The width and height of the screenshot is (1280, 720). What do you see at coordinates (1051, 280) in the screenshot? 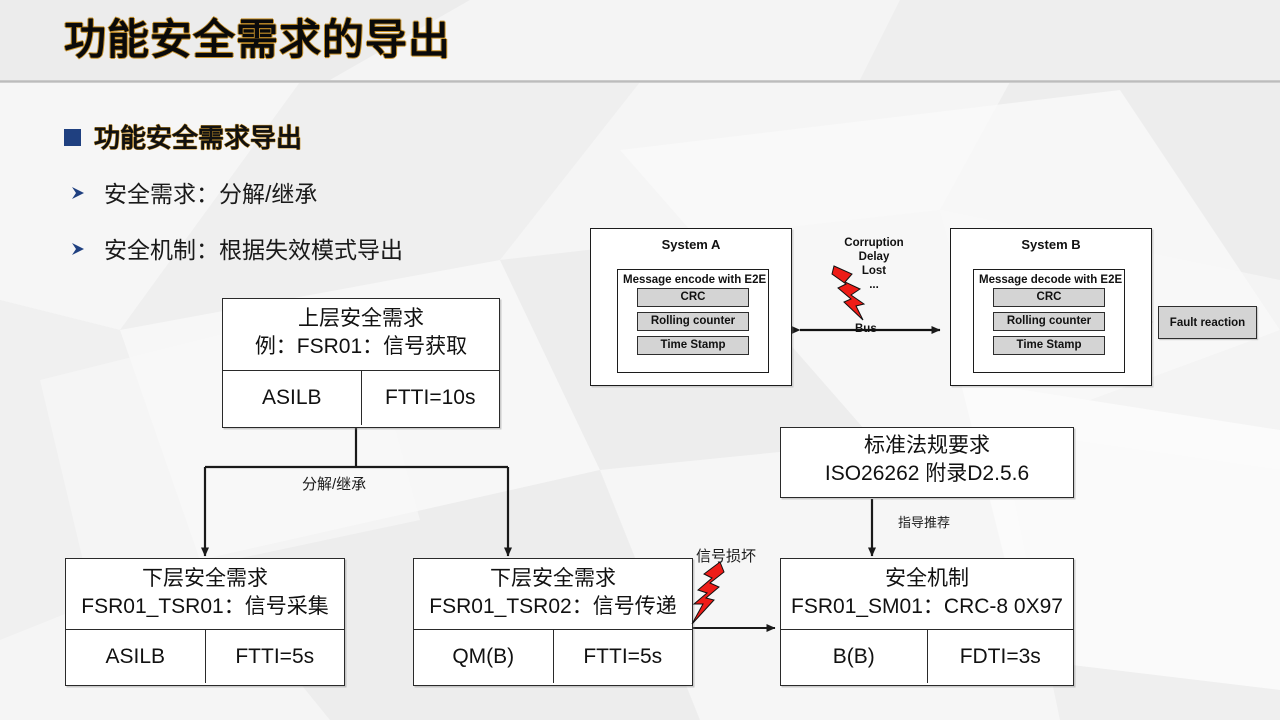
I see `system-b-message-label: Message decode with E2E` at bounding box center [1051, 280].